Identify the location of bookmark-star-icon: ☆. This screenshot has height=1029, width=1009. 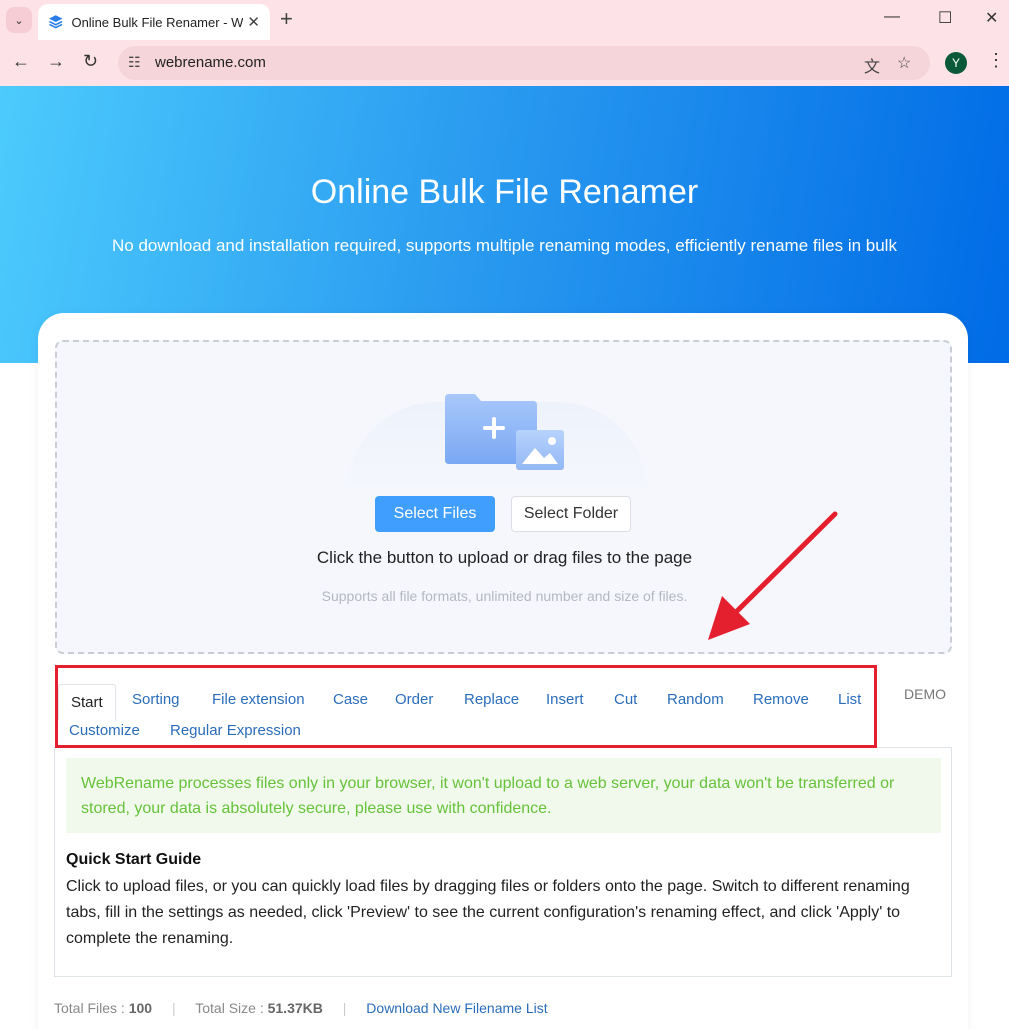
(904, 63).